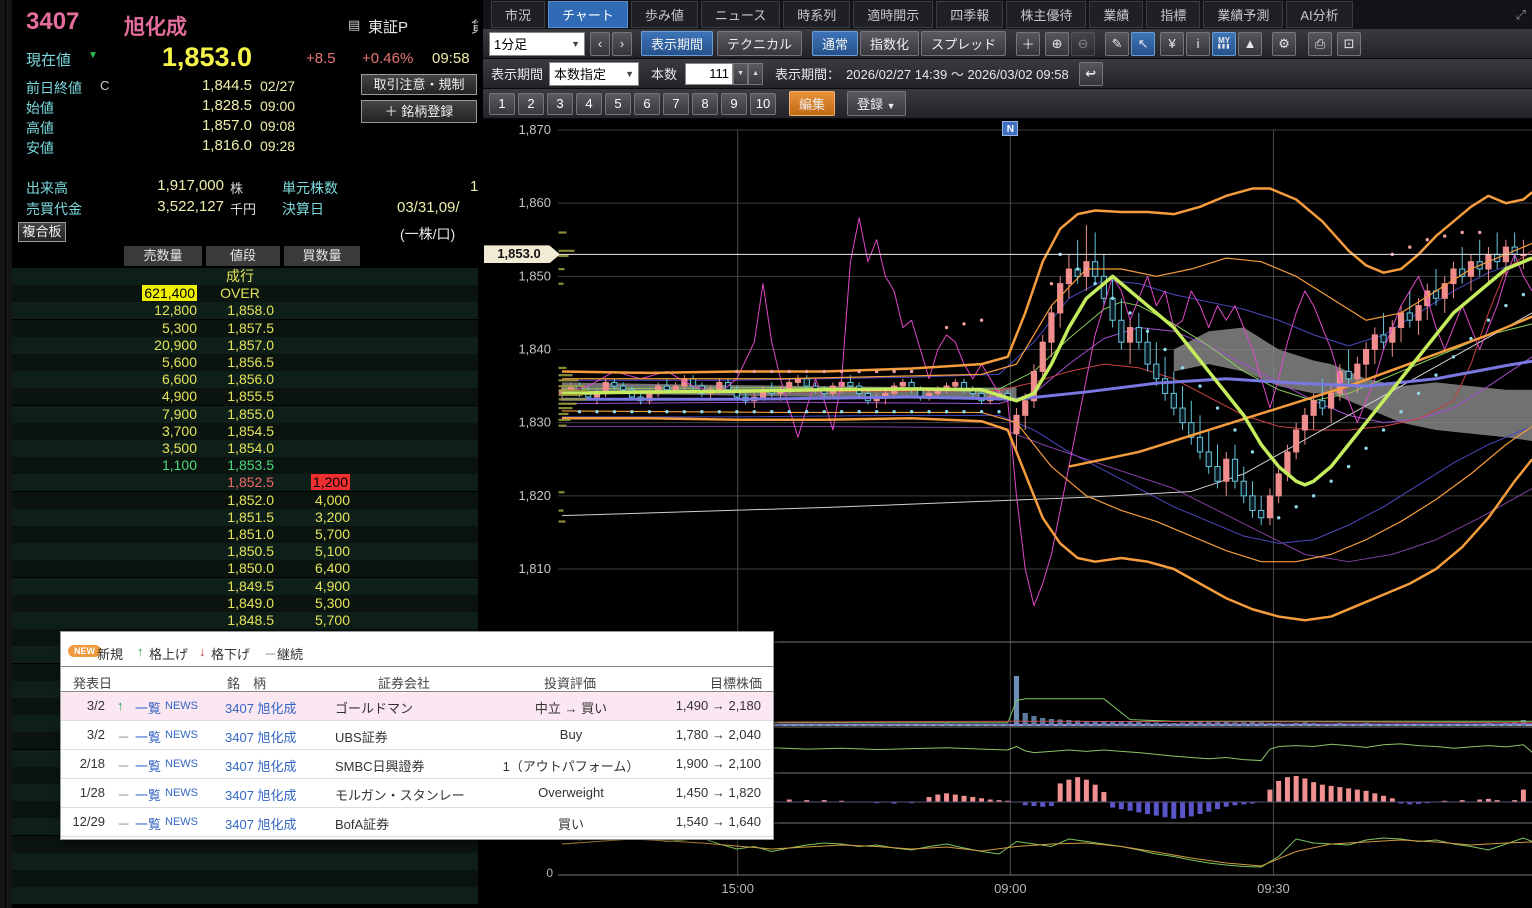 The height and width of the screenshot is (908, 1532). I want to click on prev-button: ‹, so click(600, 43).